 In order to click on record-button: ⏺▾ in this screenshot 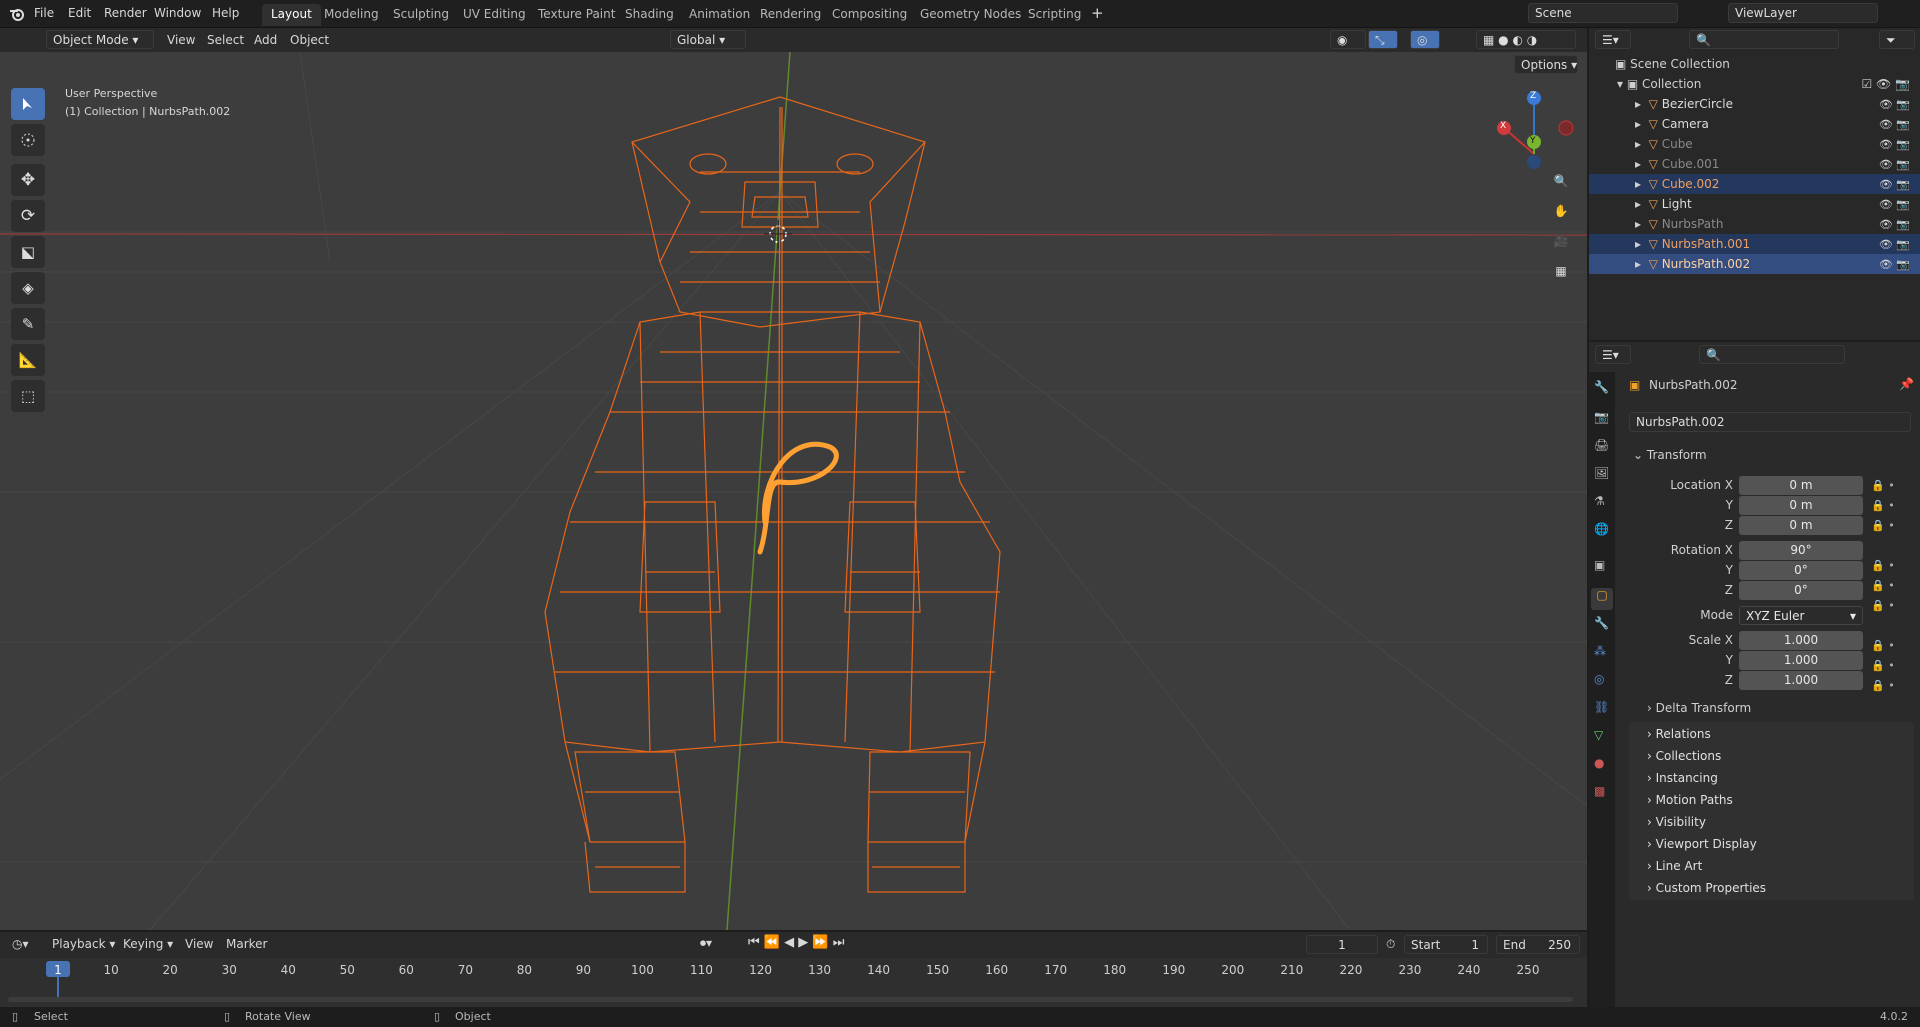, I will do `click(706, 943)`.